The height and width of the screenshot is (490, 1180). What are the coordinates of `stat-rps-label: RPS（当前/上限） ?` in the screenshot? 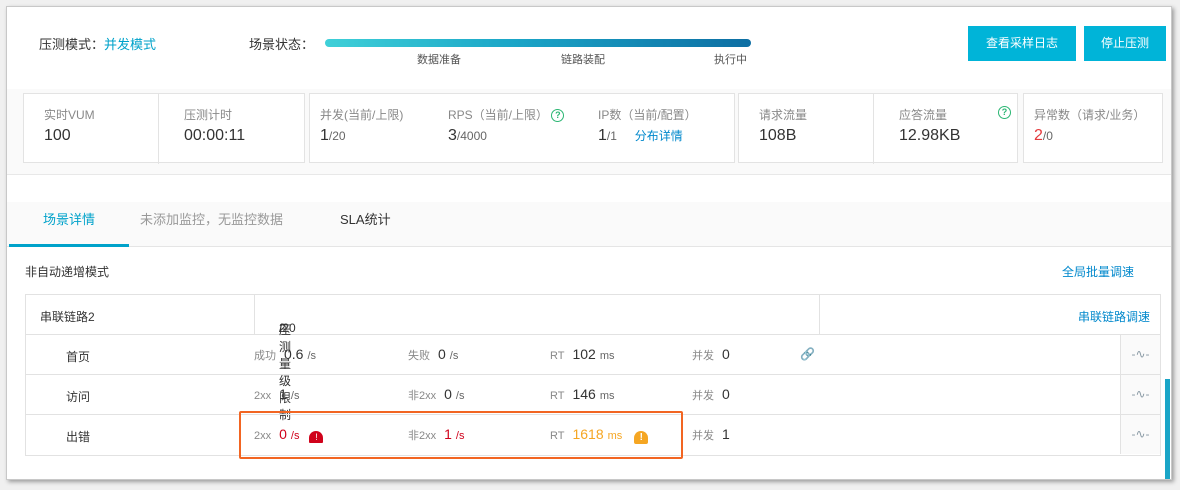 It's located at (506, 114).